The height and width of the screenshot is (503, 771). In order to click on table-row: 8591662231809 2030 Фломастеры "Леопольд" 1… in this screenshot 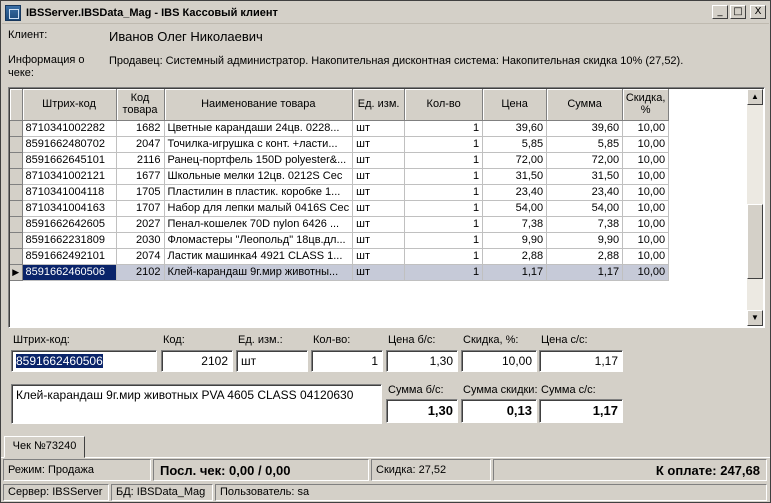, I will do `click(340, 240)`.